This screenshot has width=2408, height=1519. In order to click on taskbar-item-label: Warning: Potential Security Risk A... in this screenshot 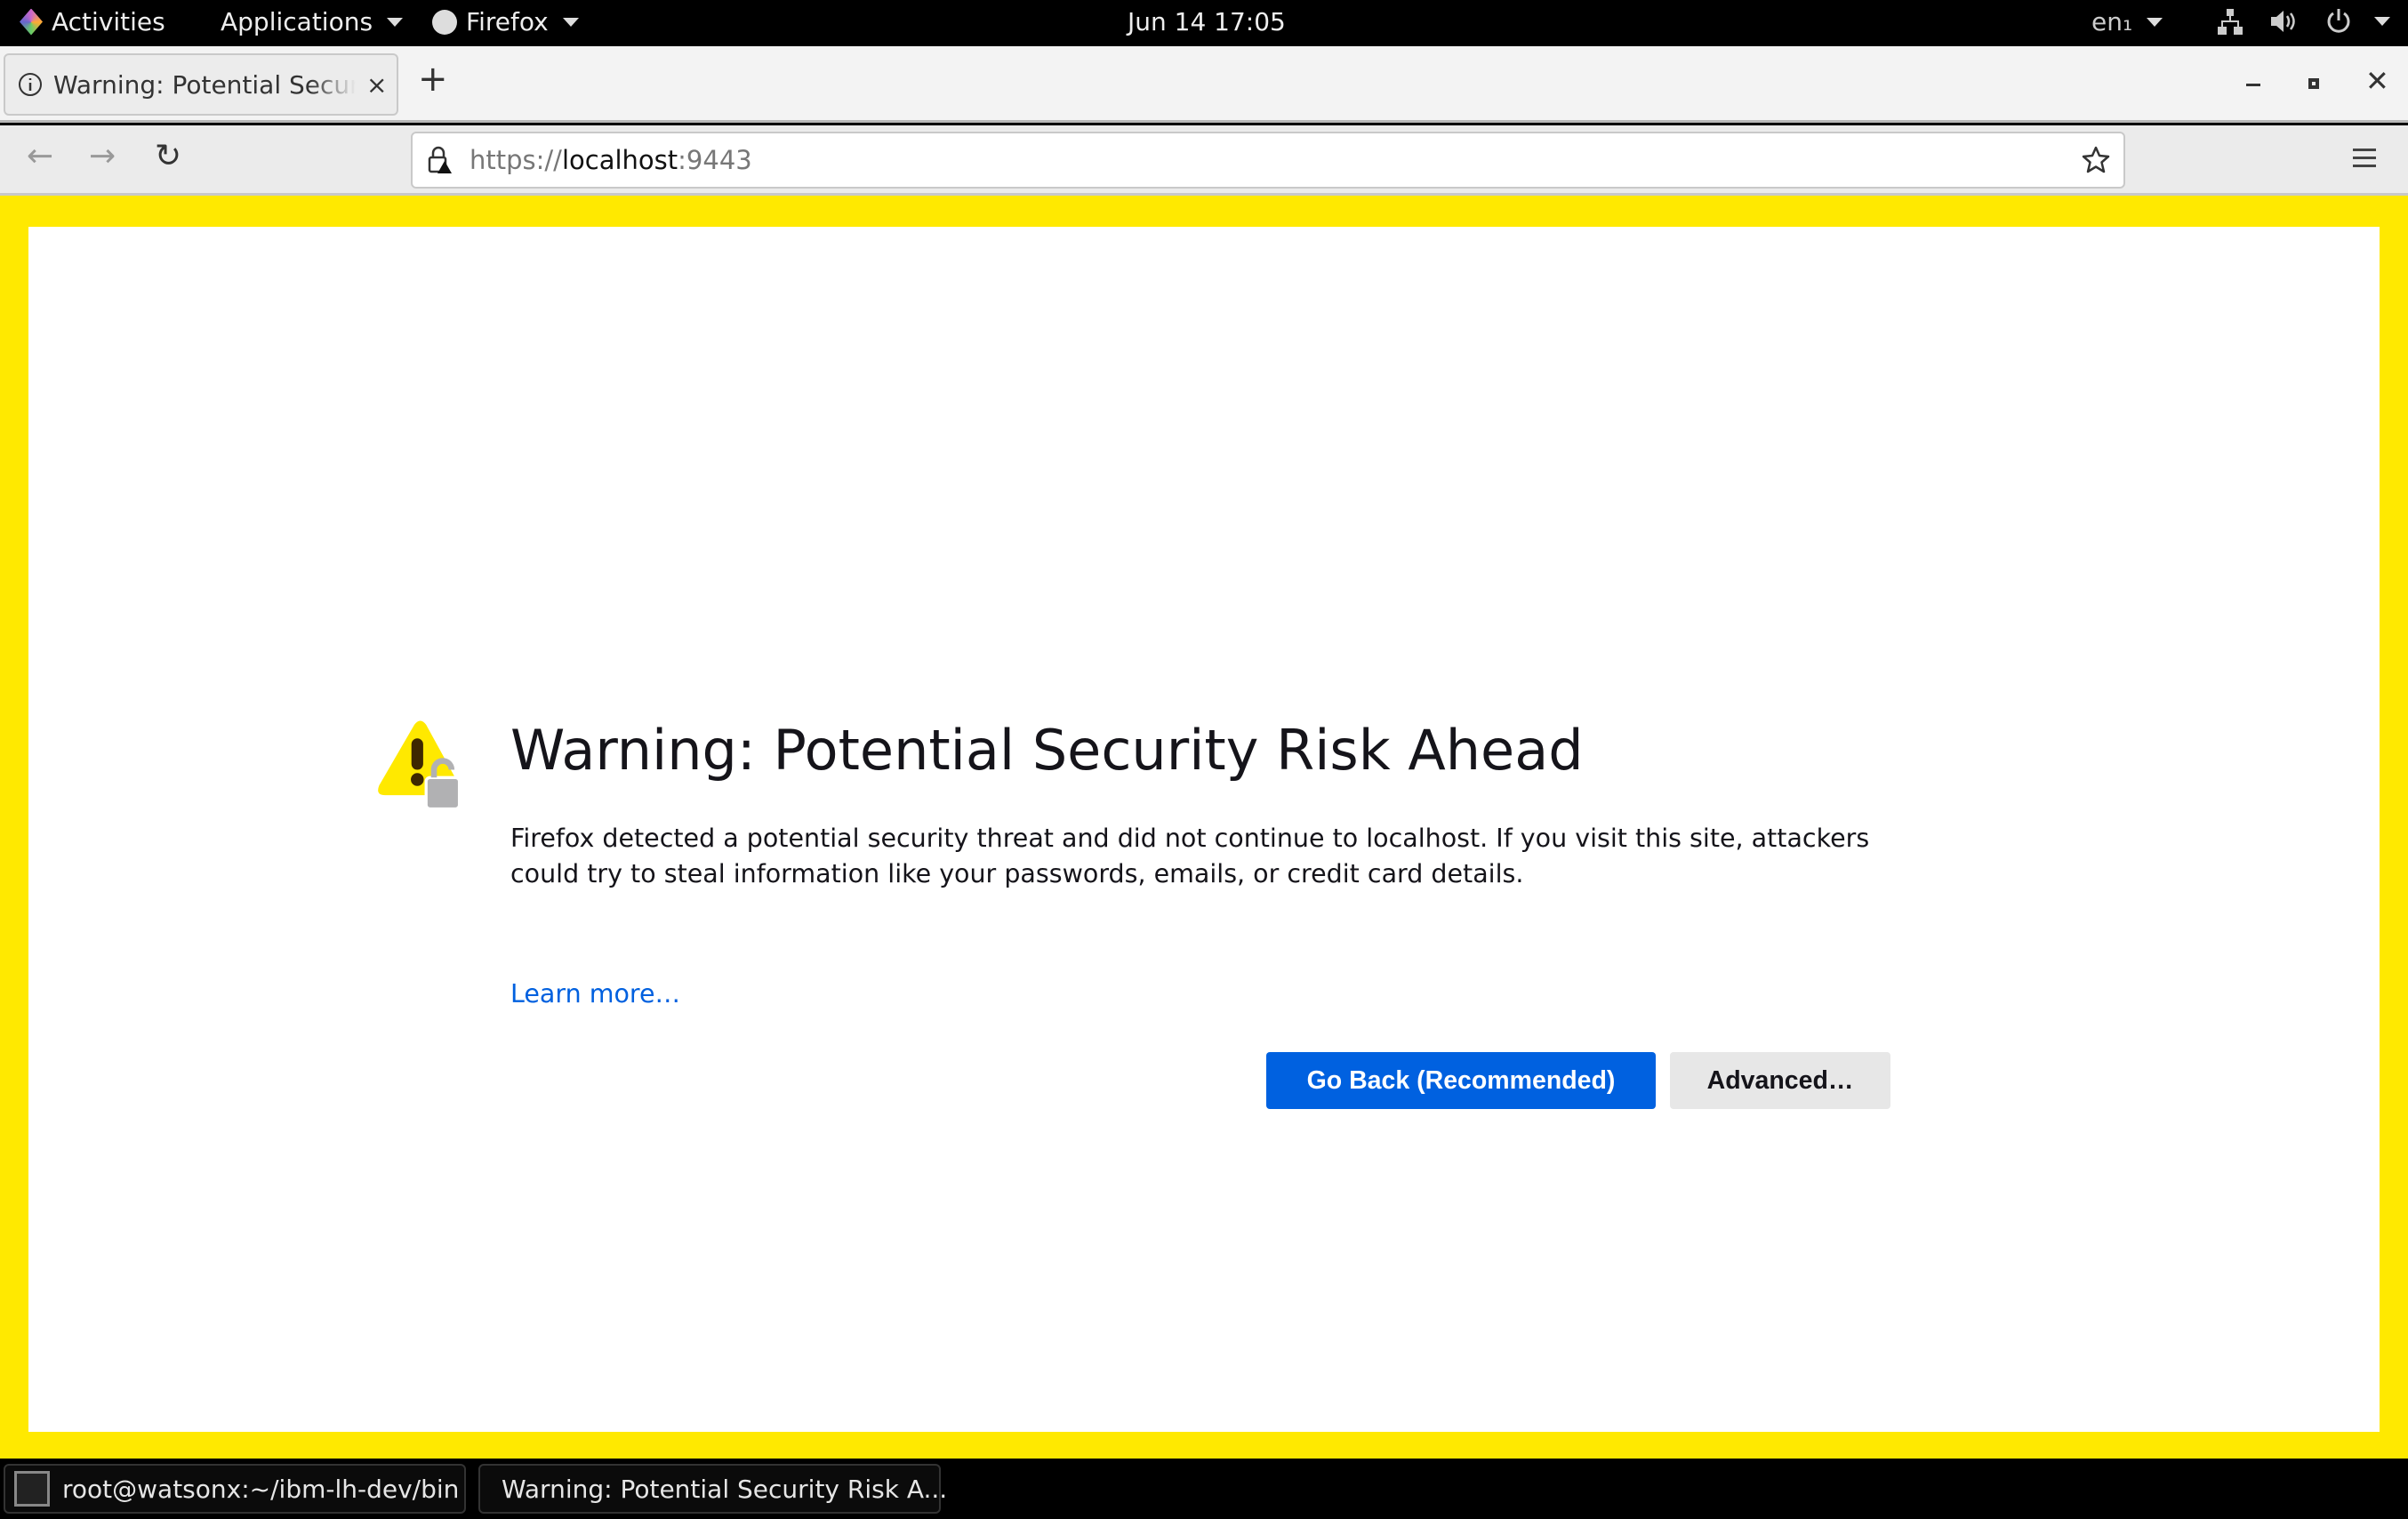, I will do `click(725, 1489)`.